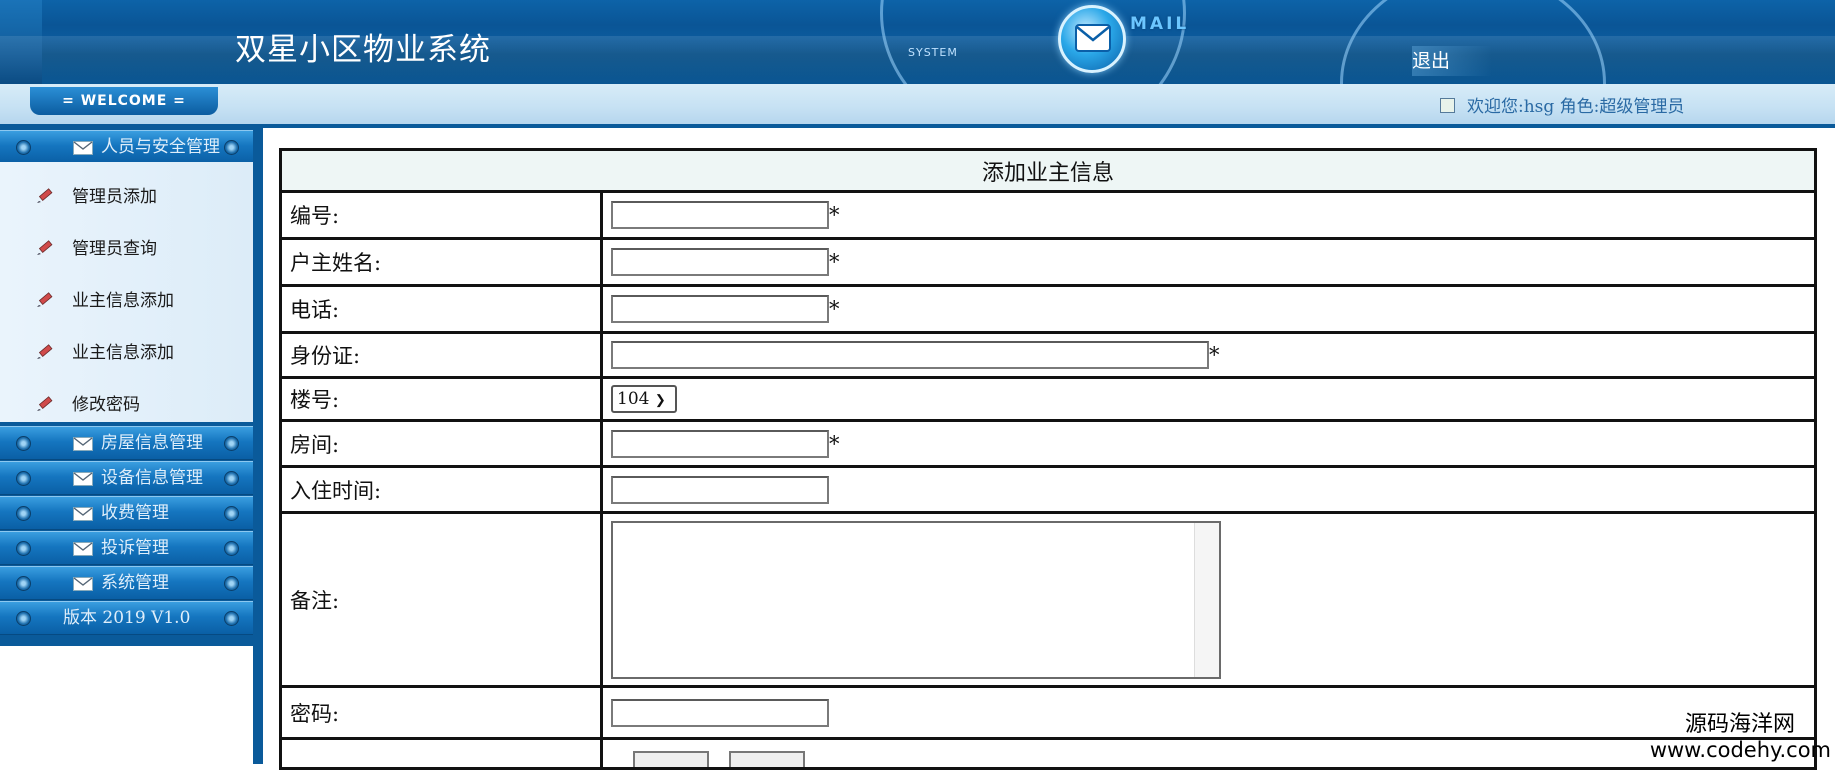  What do you see at coordinates (720, 443) in the screenshot?
I see `room-input` at bounding box center [720, 443].